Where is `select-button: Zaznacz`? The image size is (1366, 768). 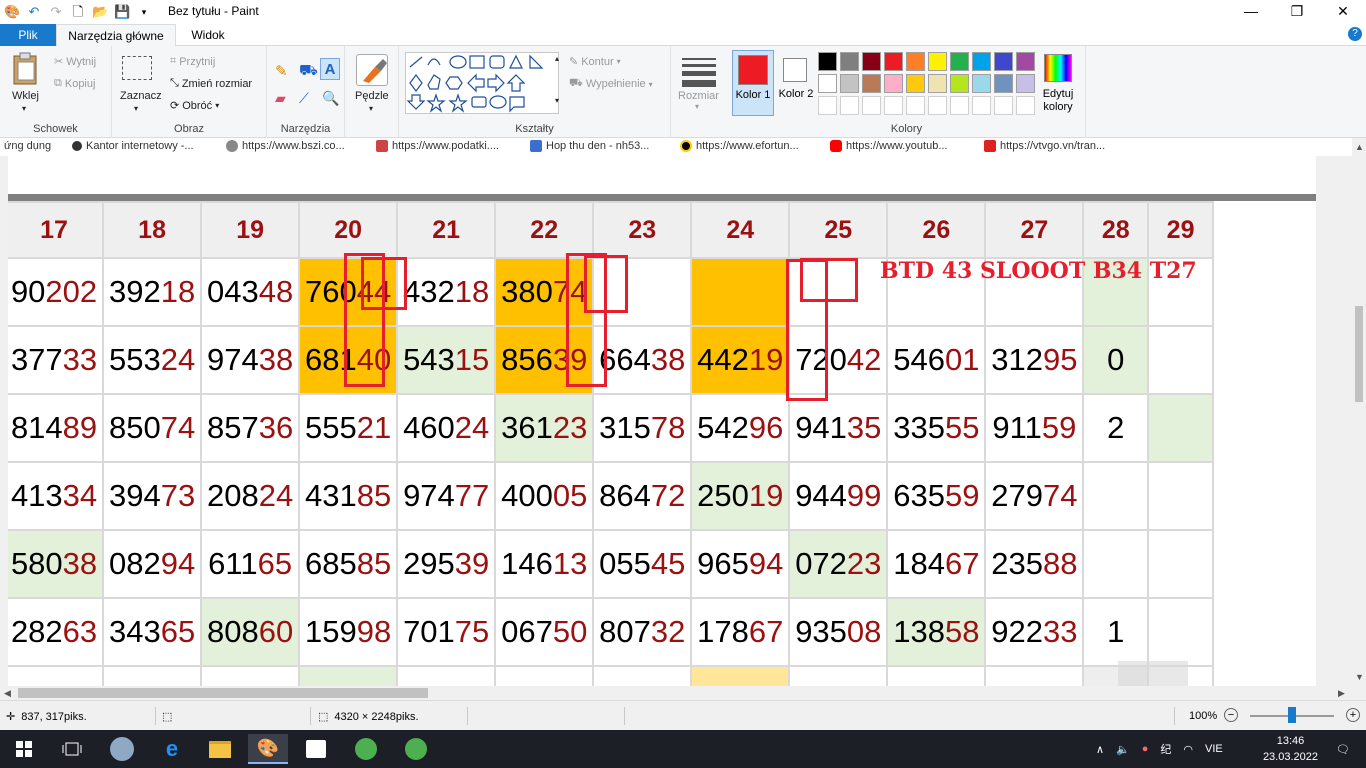
select-button: Zaznacz is located at coordinates (141, 96).